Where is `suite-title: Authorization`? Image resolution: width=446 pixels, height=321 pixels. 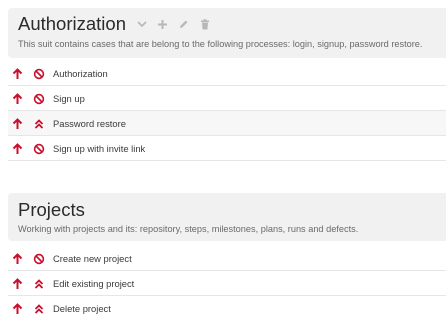
suite-title: Authorization is located at coordinates (72, 23).